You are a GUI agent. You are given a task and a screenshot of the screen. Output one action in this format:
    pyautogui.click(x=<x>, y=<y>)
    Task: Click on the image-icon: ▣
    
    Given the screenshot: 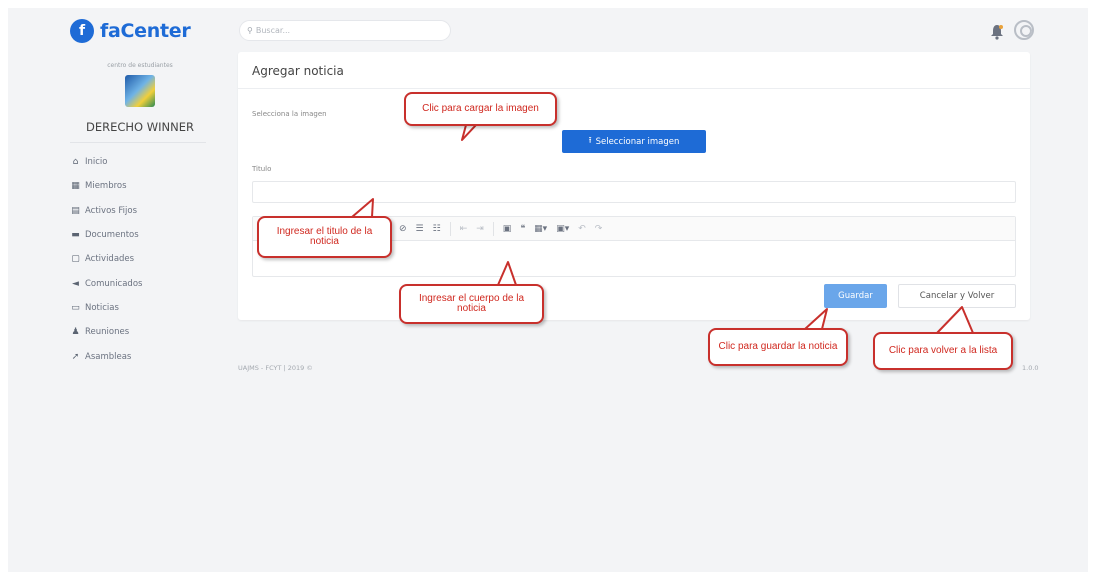 What is the action you would take?
    pyautogui.click(x=507, y=229)
    